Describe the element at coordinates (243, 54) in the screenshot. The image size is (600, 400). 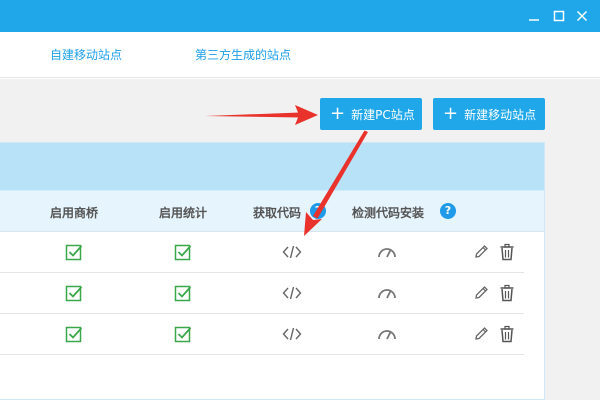
I see `tab-third-party-sites: 第三方生成的站点` at that location.